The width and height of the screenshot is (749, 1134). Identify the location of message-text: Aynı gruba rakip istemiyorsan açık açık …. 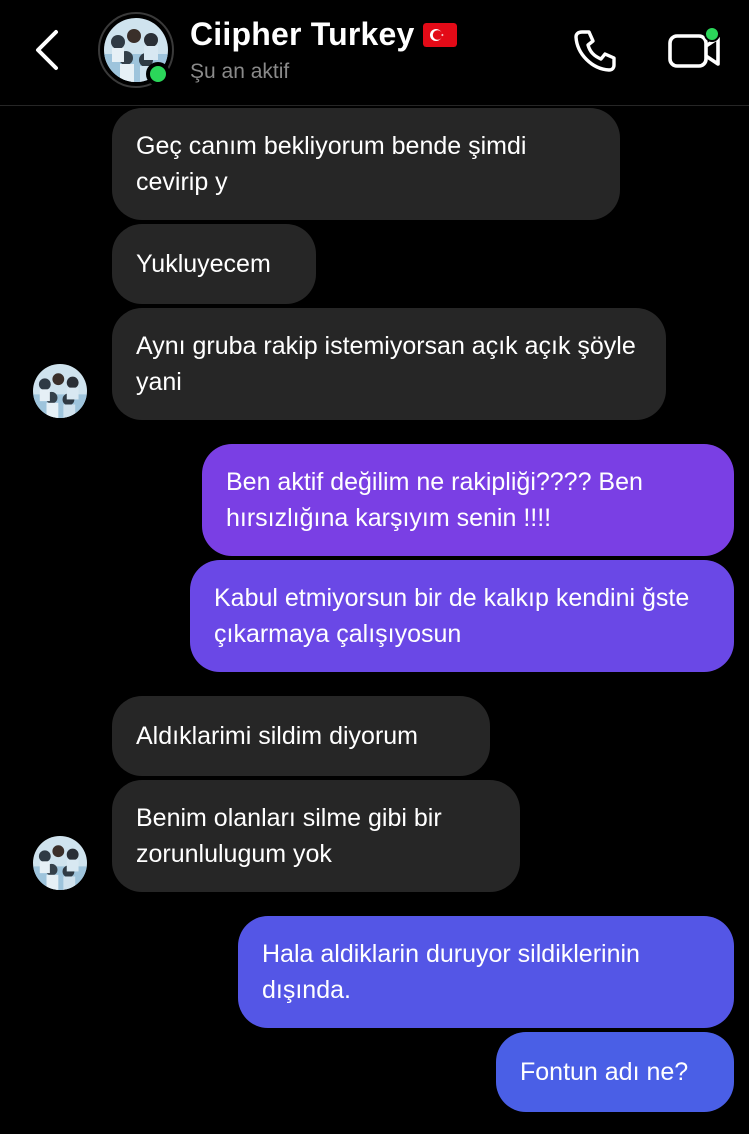
(386, 364).